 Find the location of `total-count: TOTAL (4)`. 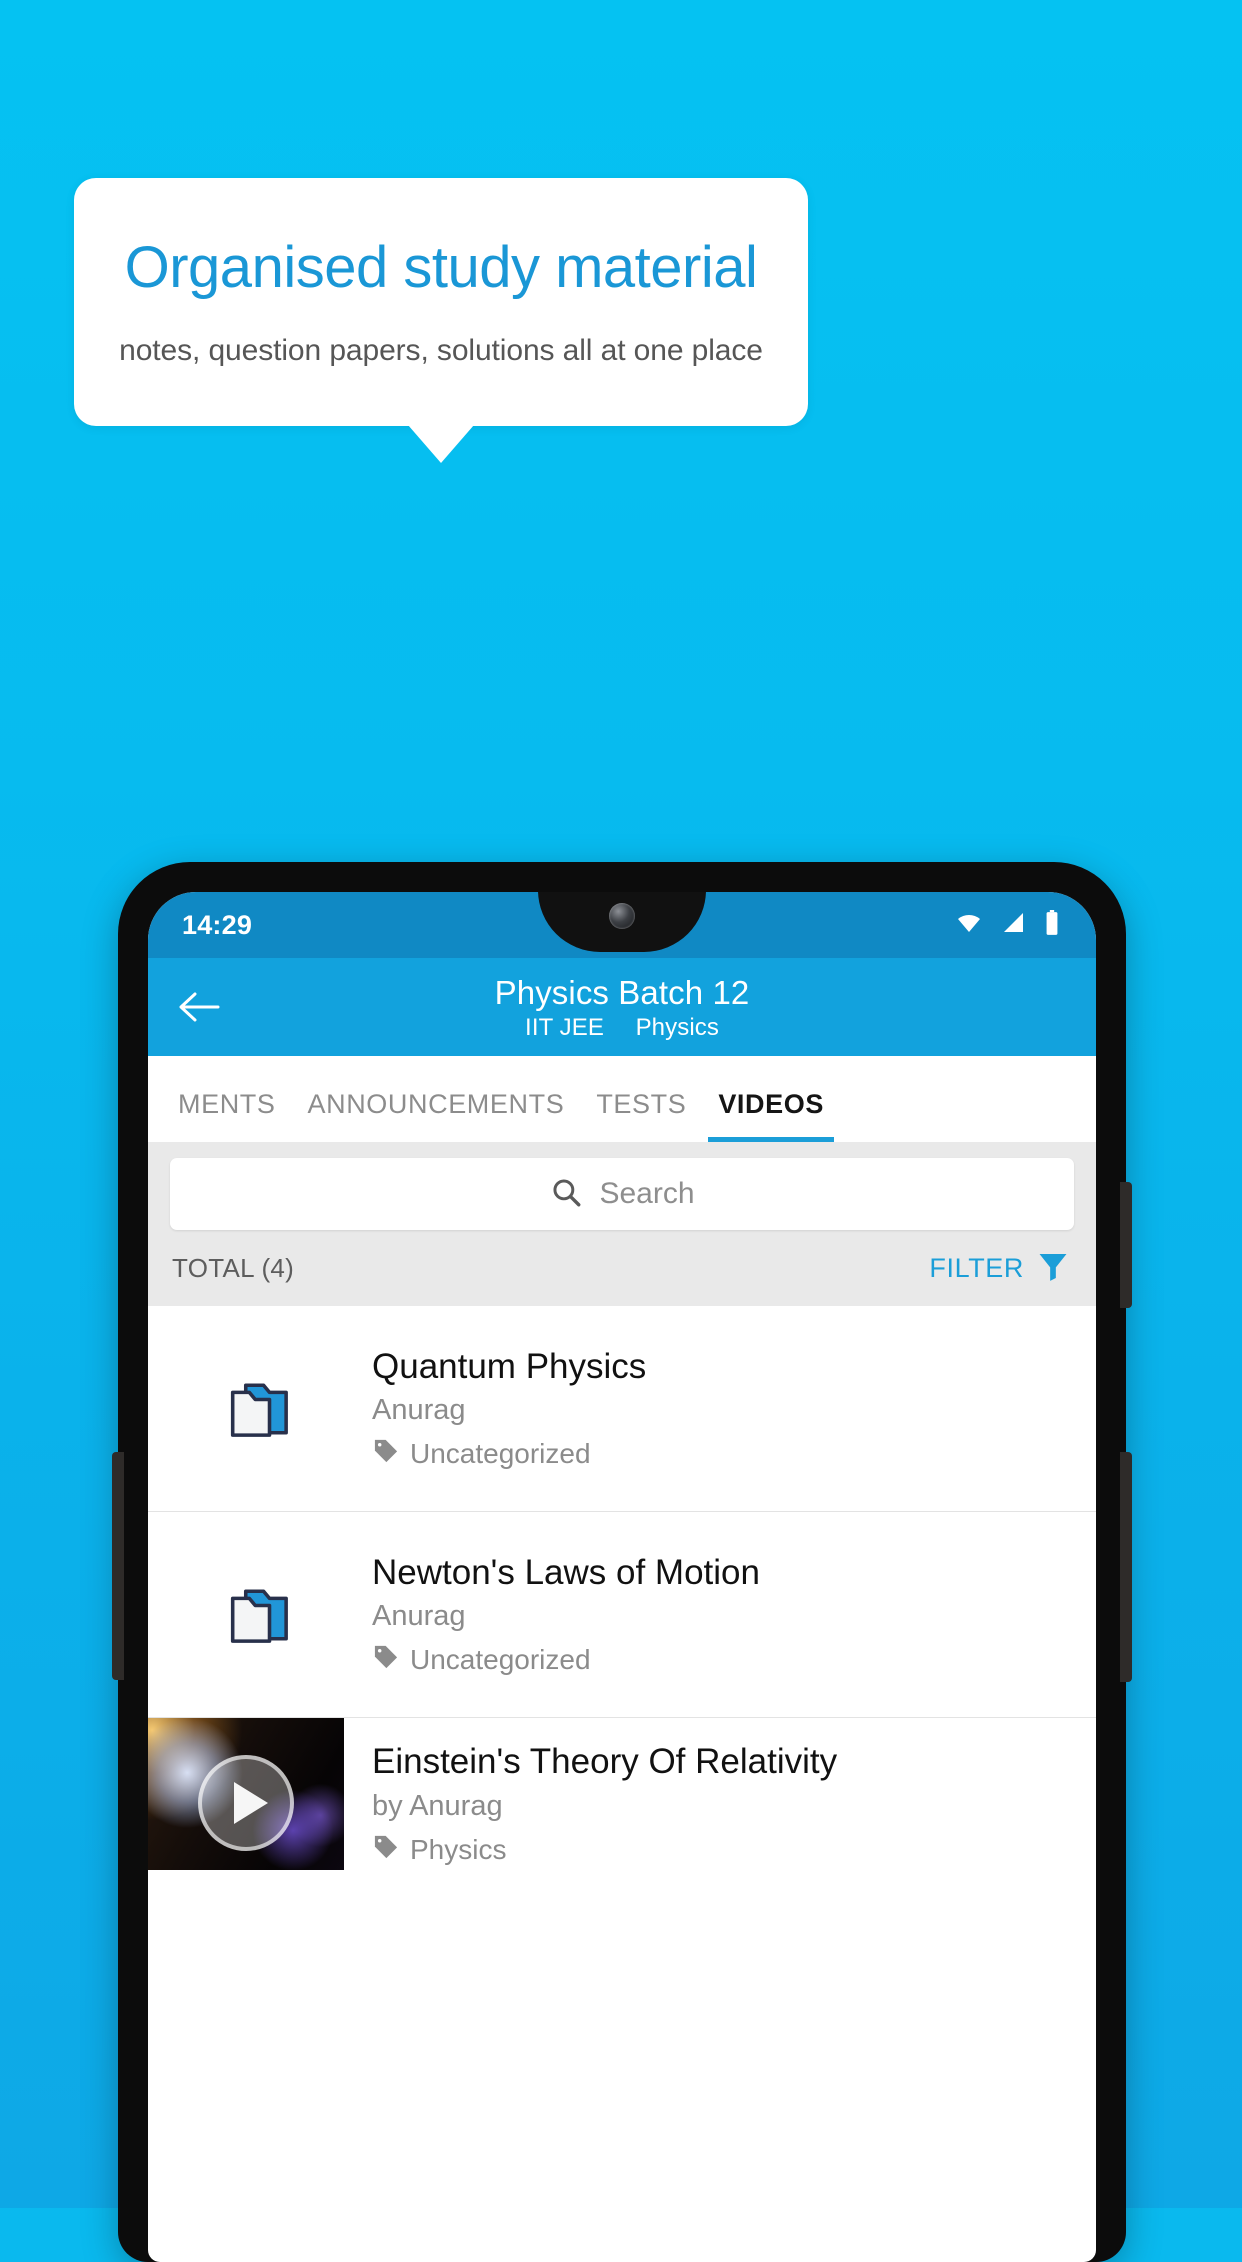

total-count: TOTAL (4) is located at coordinates (233, 1267).